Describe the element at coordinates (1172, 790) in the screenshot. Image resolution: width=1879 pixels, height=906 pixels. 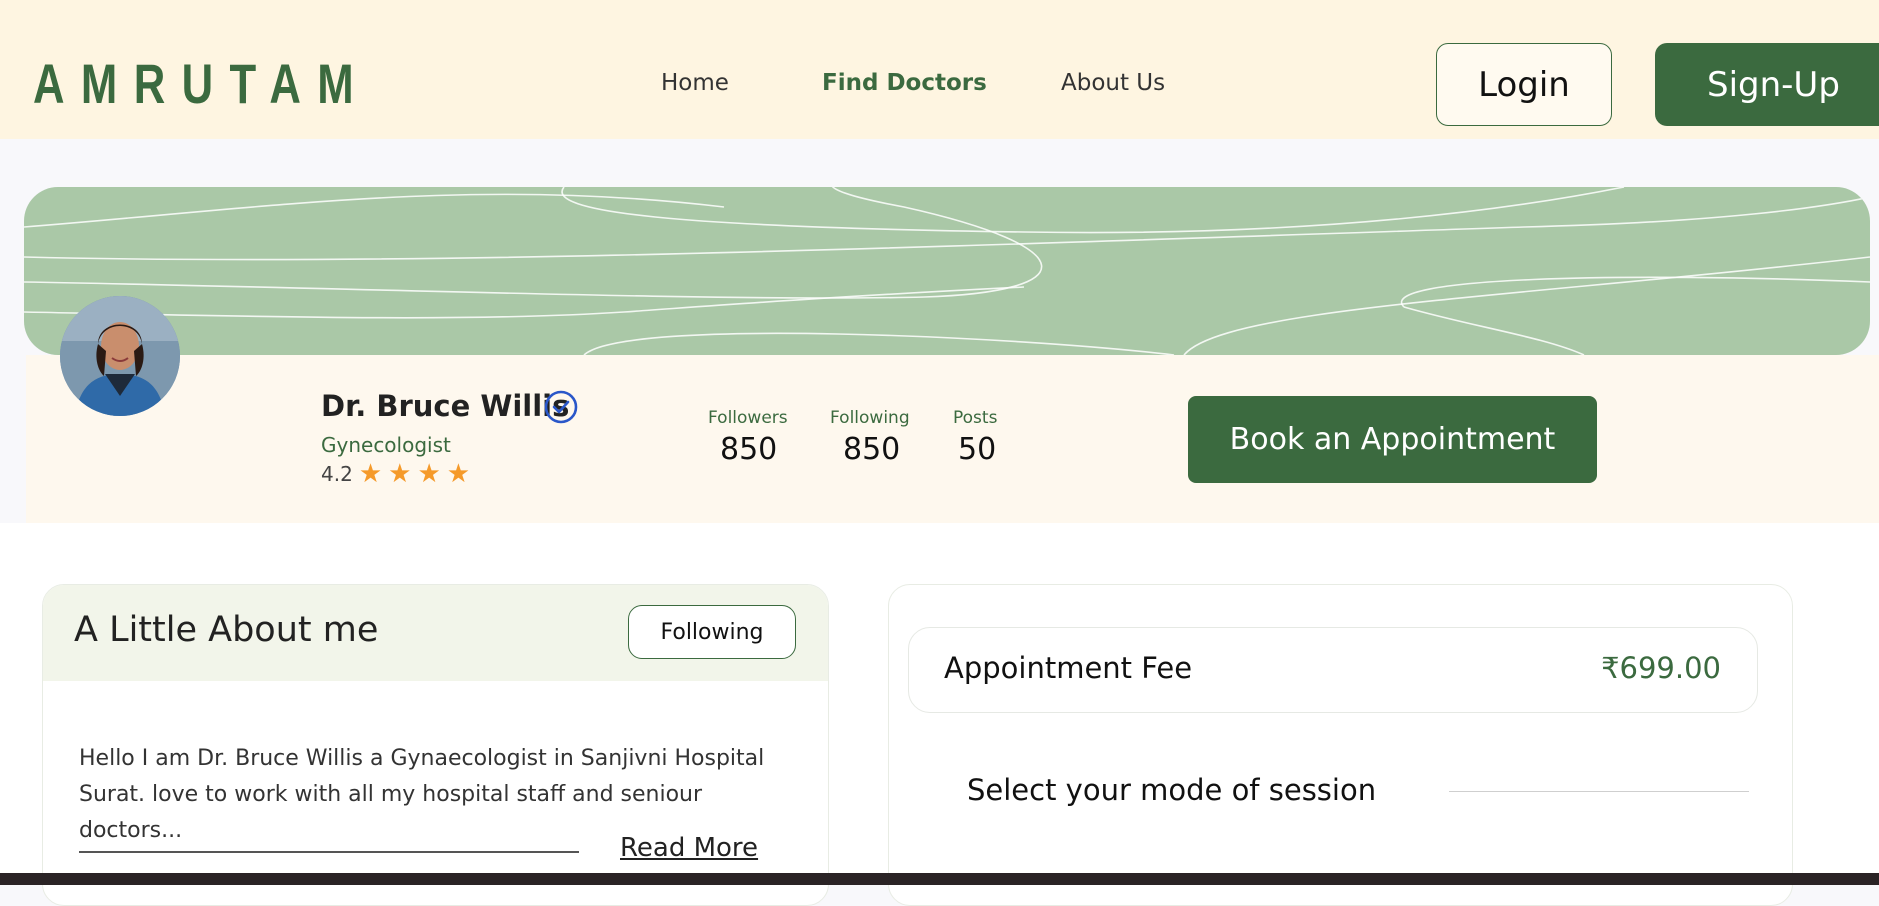
I see `session-mode-label: Select your mode of session` at that location.